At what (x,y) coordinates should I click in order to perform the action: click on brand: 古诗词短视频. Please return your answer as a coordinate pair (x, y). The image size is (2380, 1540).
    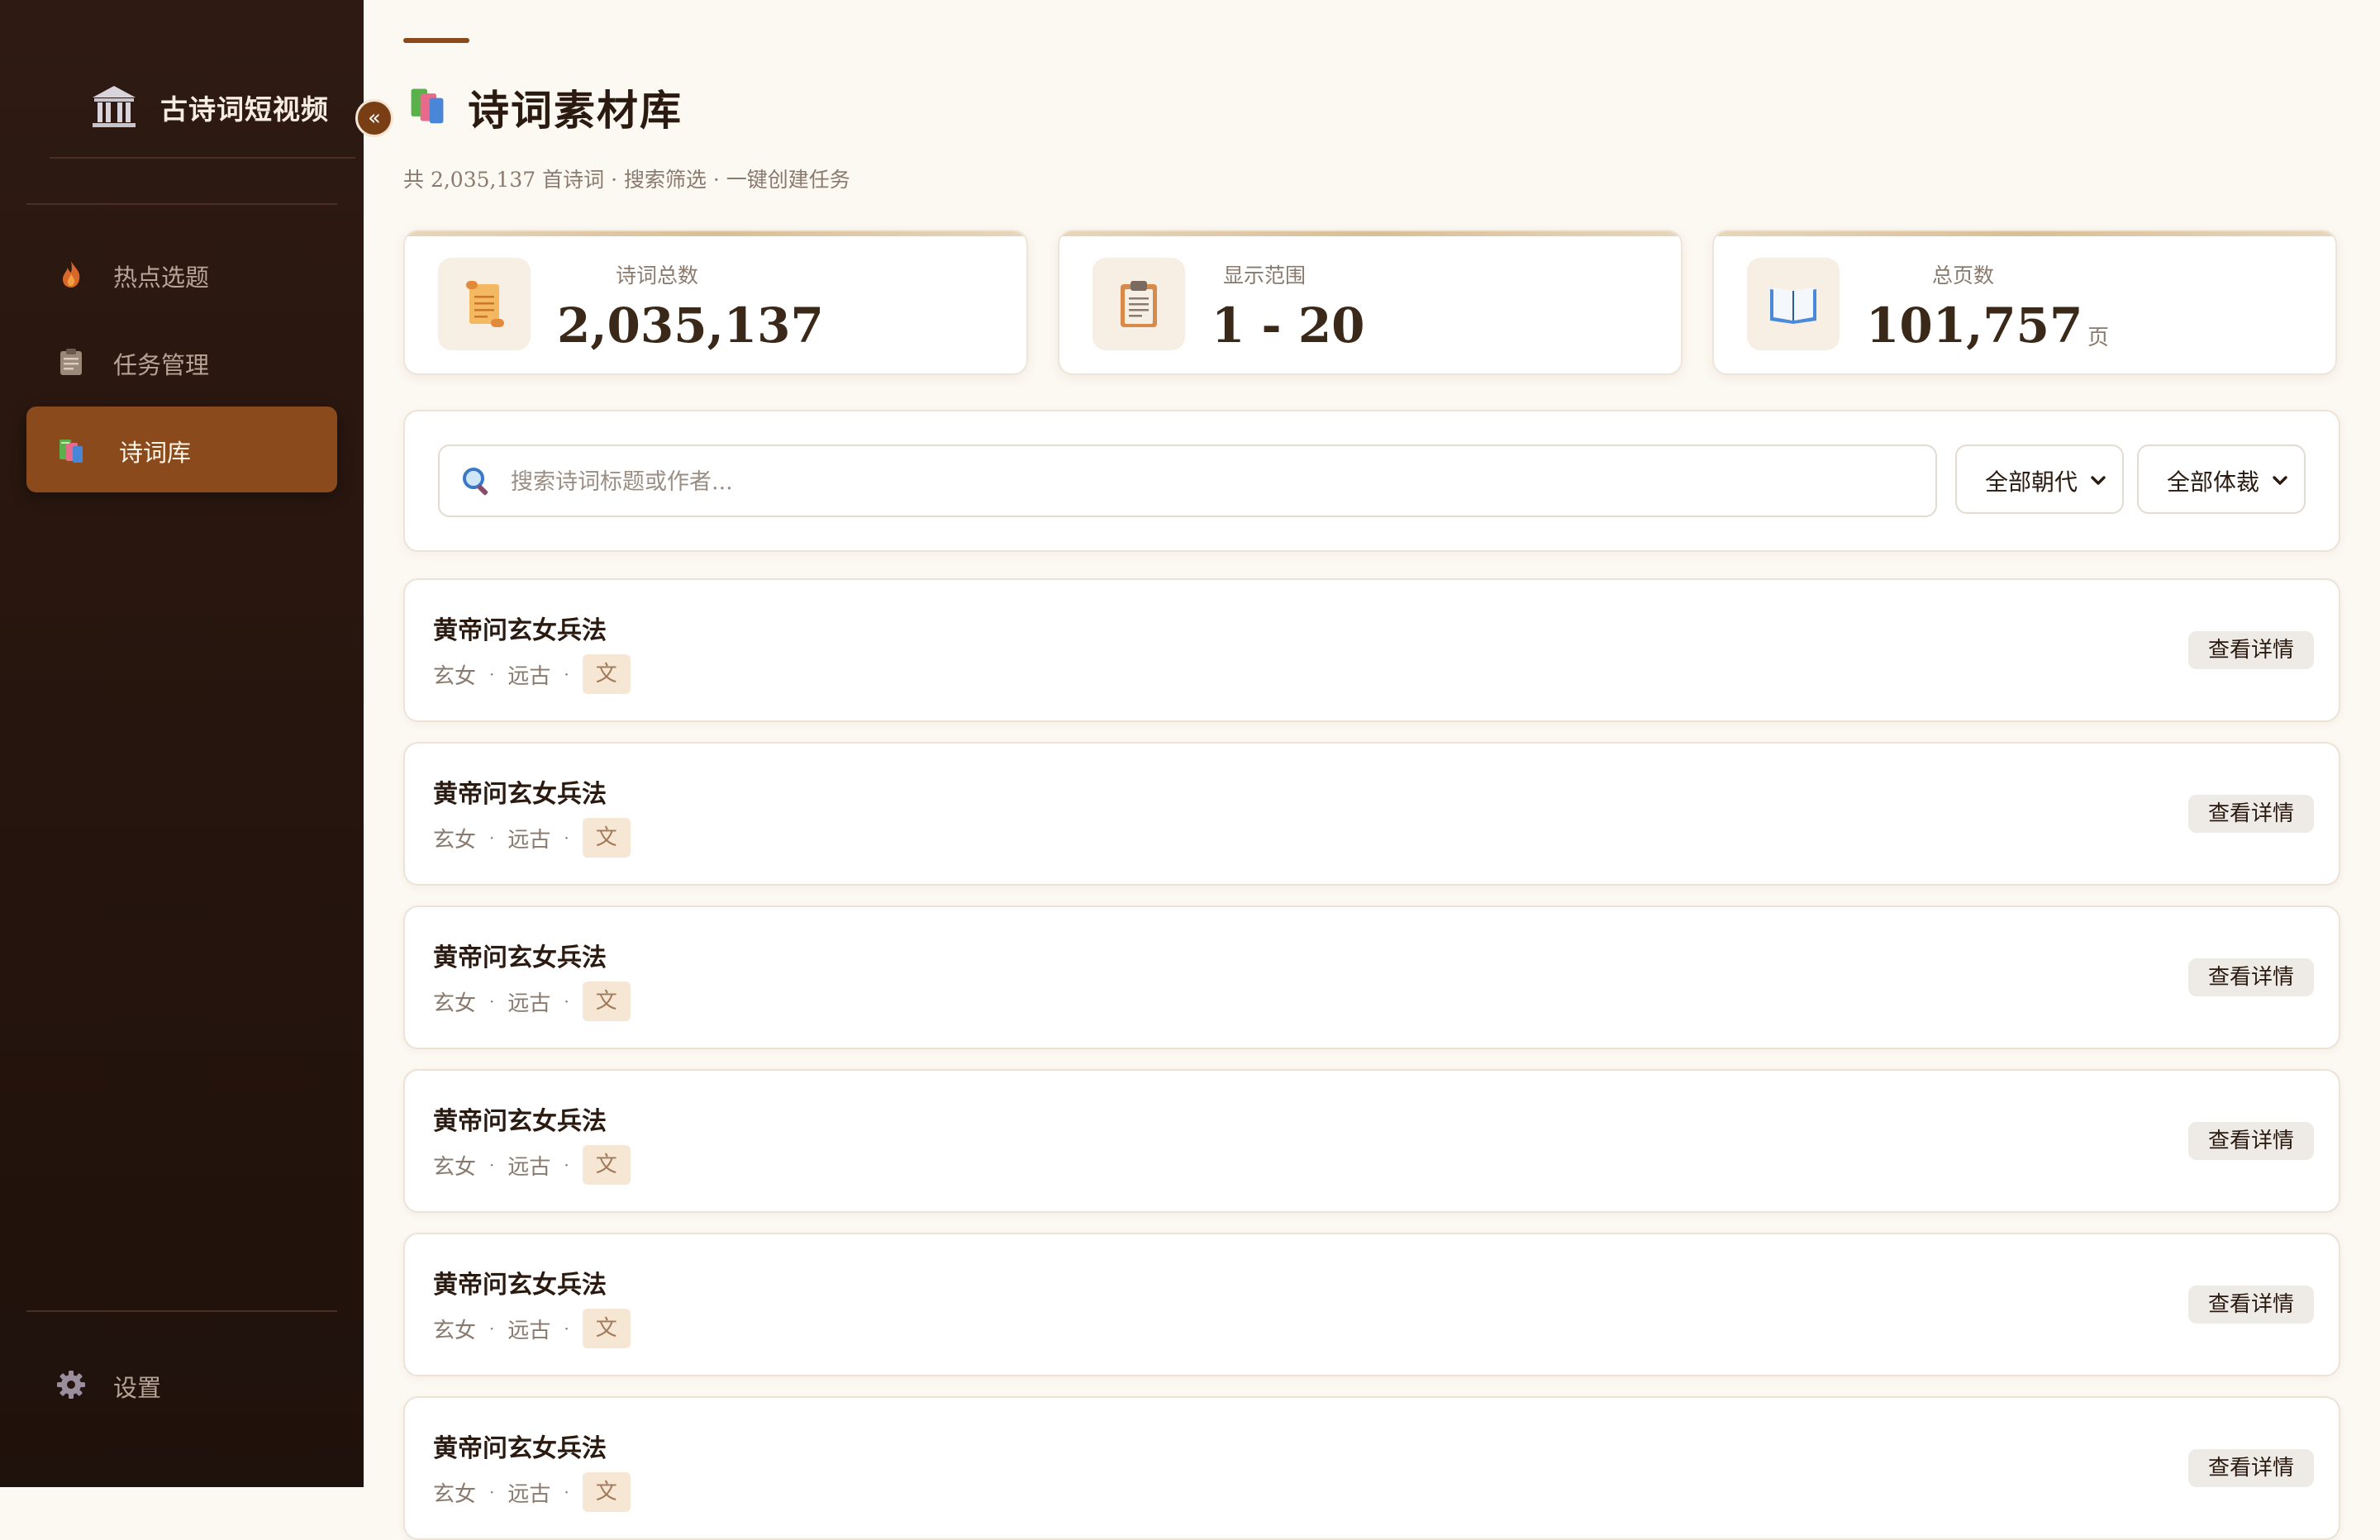
    Looking at the image, I should click on (202, 104).